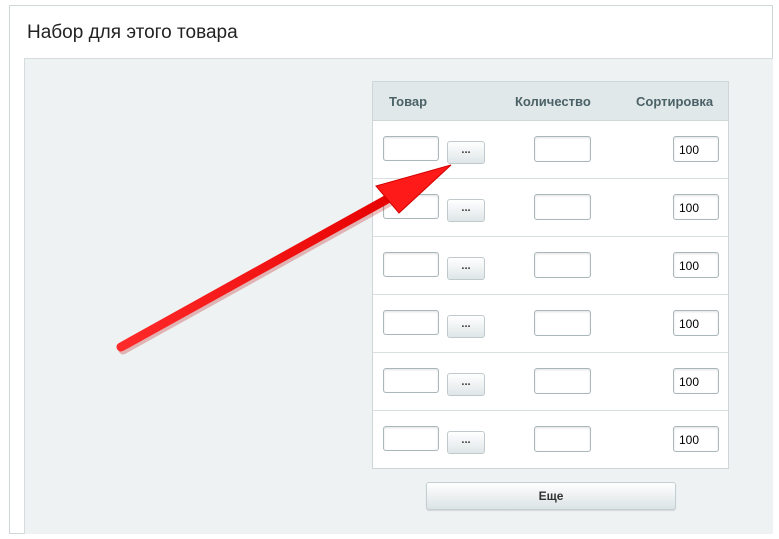 This screenshot has width=779, height=539. Describe the element at coordinates (675, 101) in the screenshot. I see `header-sort: Сортировка` at that location.